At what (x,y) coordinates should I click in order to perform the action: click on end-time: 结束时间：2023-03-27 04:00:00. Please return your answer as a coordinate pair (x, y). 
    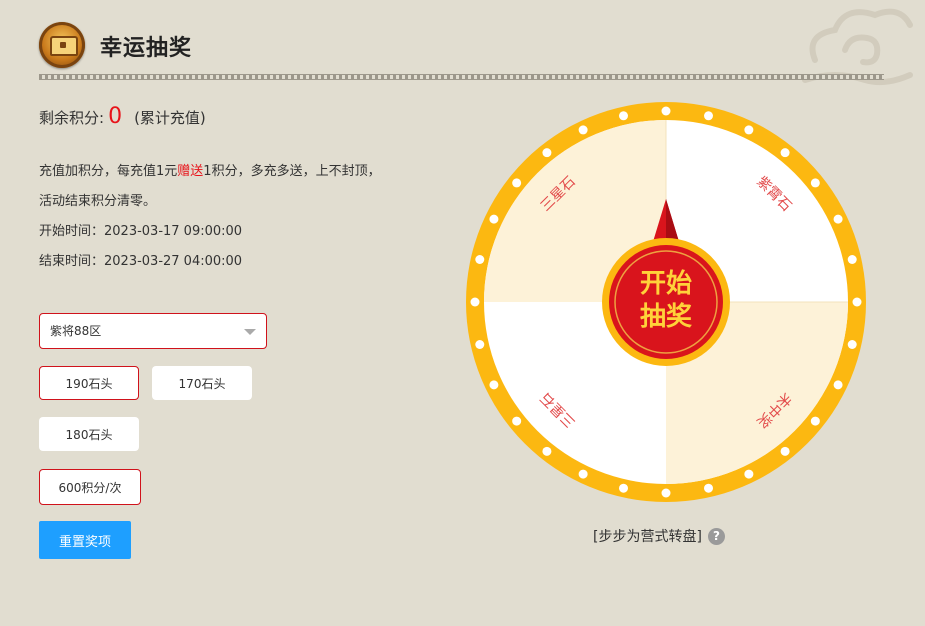
    Looking at the image, I should click on (141, 261).